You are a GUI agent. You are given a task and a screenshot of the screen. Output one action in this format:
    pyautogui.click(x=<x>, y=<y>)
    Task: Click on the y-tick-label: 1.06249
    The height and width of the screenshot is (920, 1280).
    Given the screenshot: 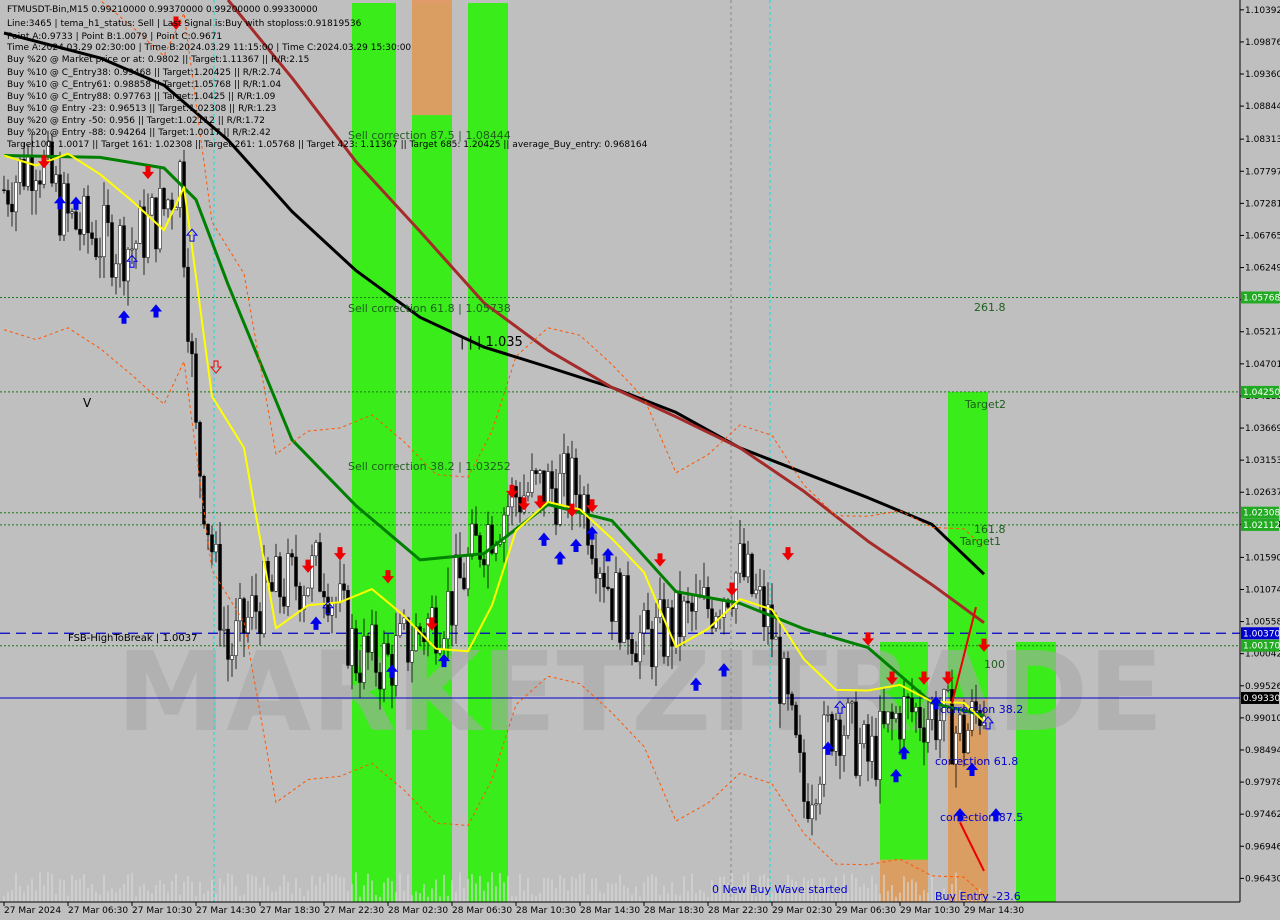 What is the action you would take?
    pyautogui.click(x=1262, y=269)
    